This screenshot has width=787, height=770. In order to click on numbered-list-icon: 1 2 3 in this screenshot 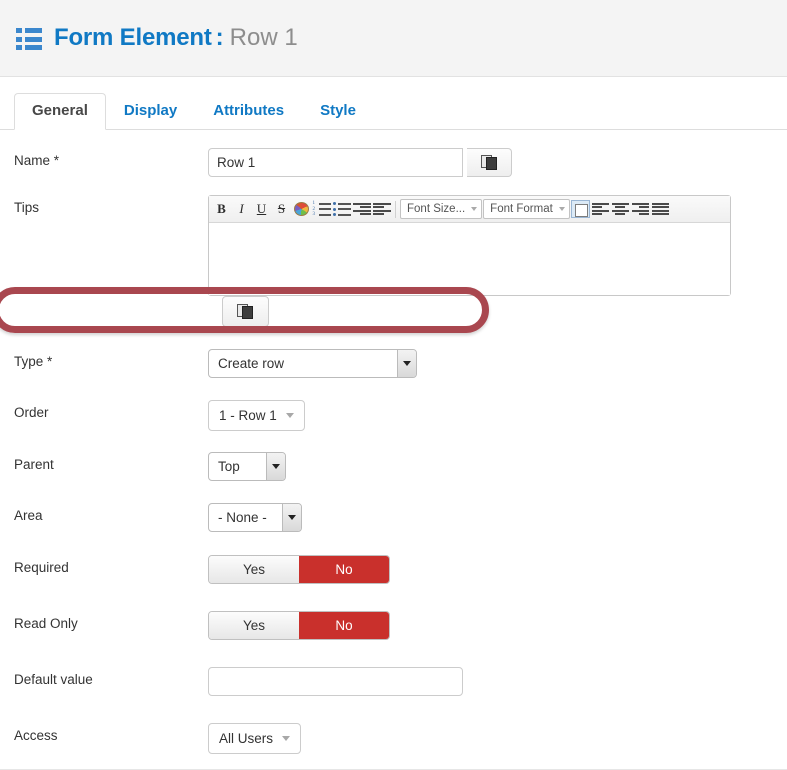, I will do `click(321, 209)`.